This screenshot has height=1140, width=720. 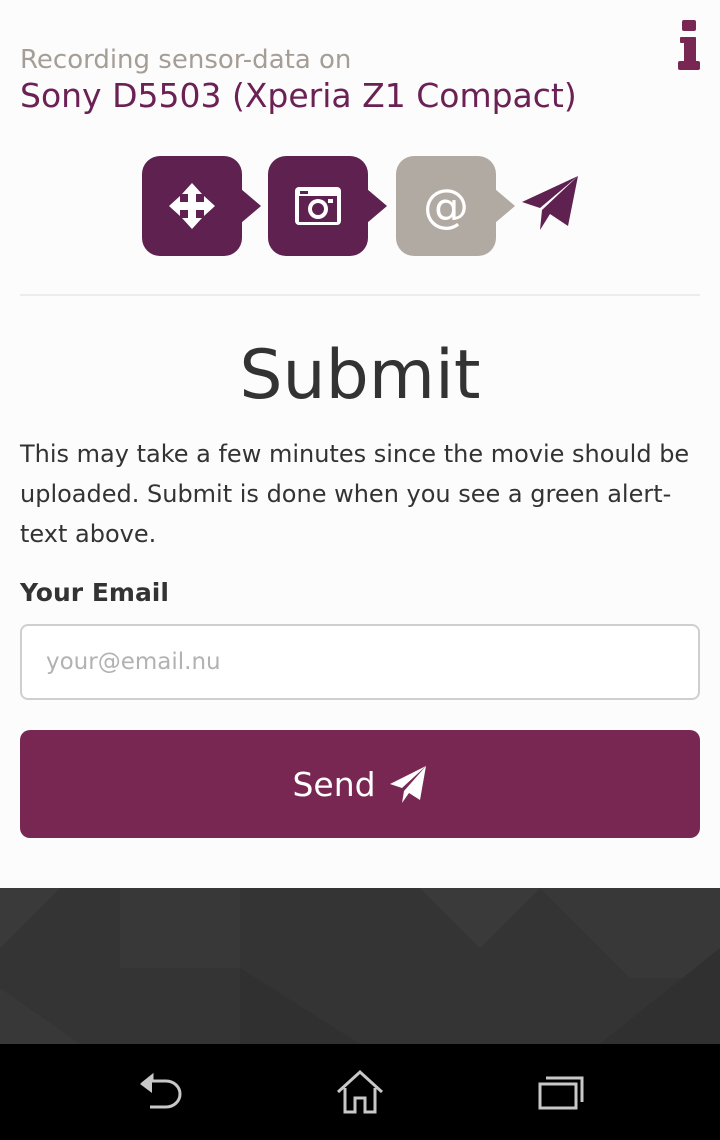 What do you see at coordinates (186, 60) in the screenshot?
I see `recording-label: Recording sensor-data on` at bounding box center [186, 60].